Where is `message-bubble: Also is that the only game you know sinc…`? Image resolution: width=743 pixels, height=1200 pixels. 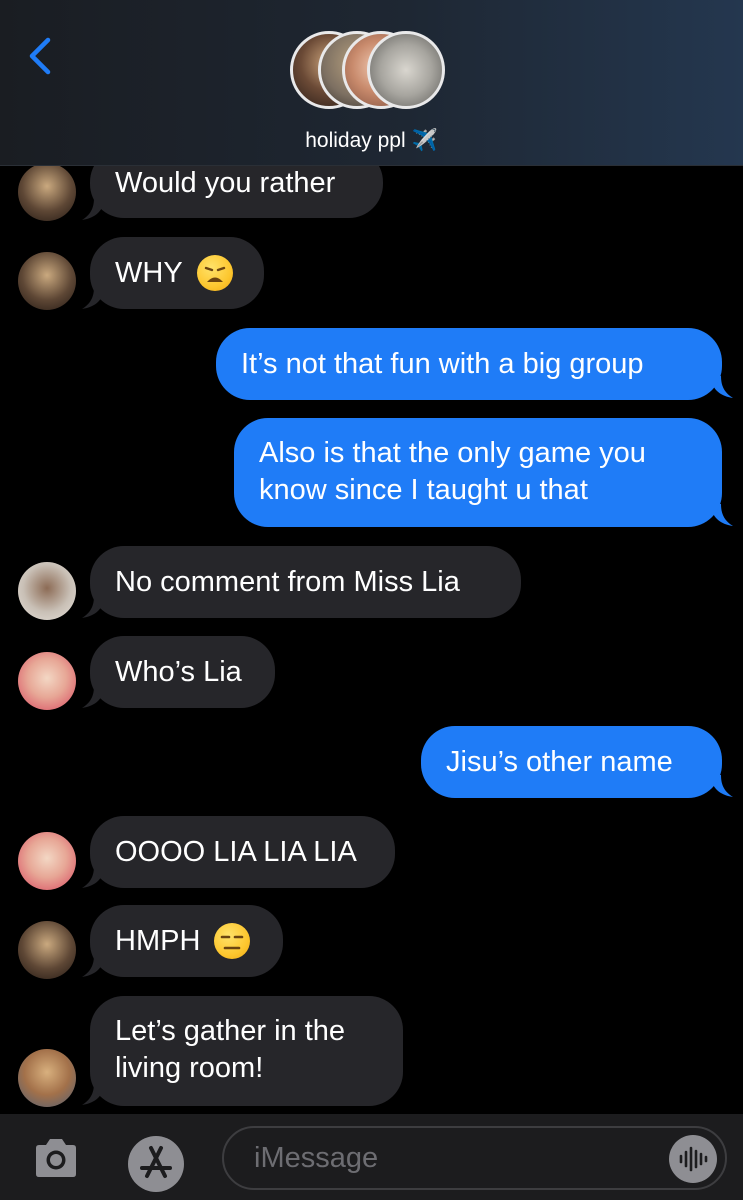 message-bubble: Also is that the only game you know sinc… is located at coordinates (478, 472).